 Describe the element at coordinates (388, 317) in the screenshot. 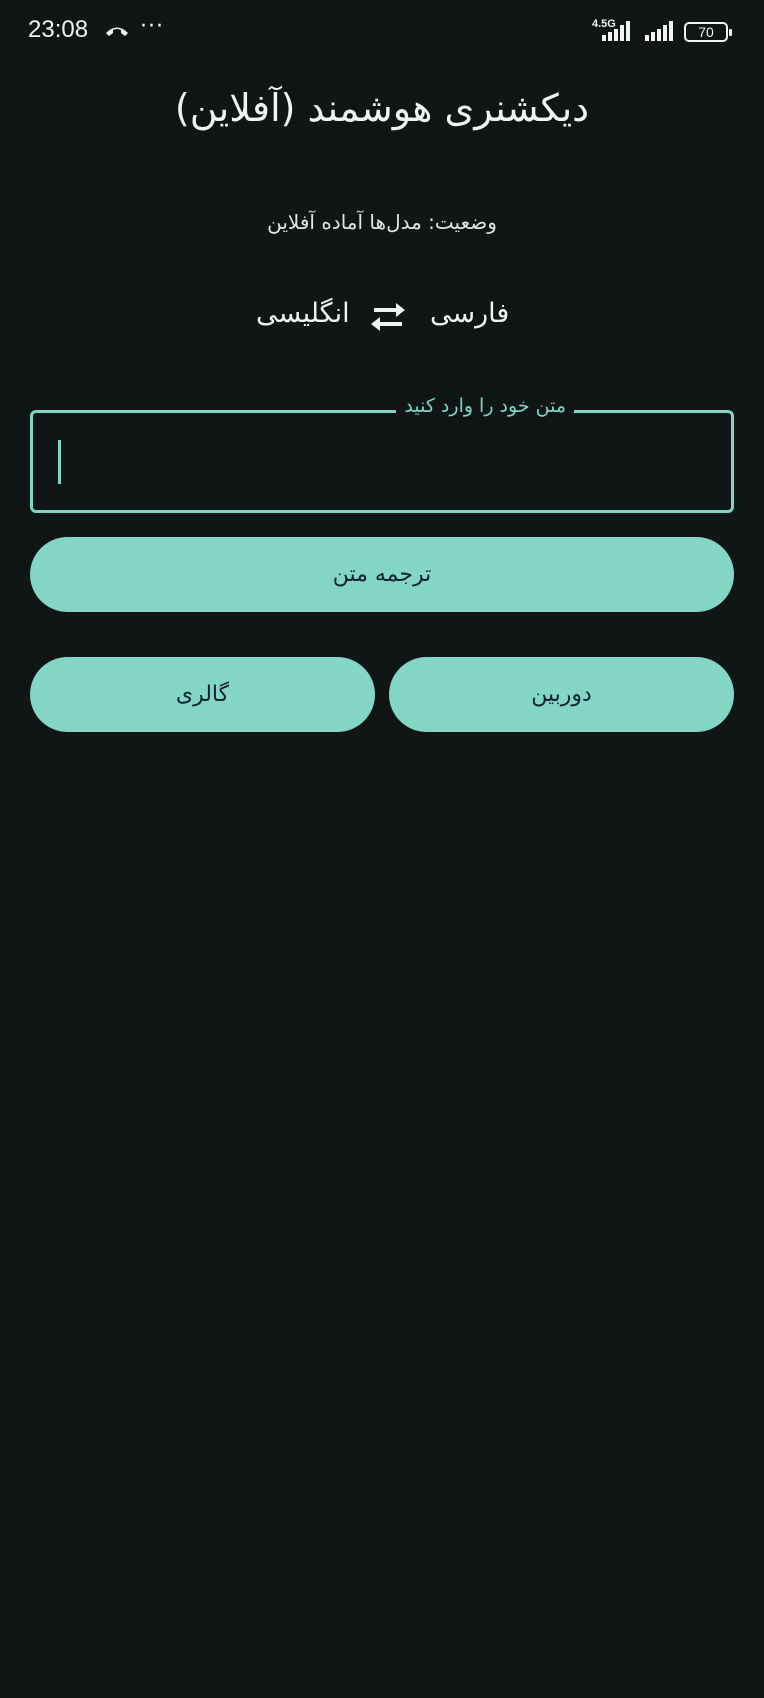

I see `swap-horizontal-icon` at that location.